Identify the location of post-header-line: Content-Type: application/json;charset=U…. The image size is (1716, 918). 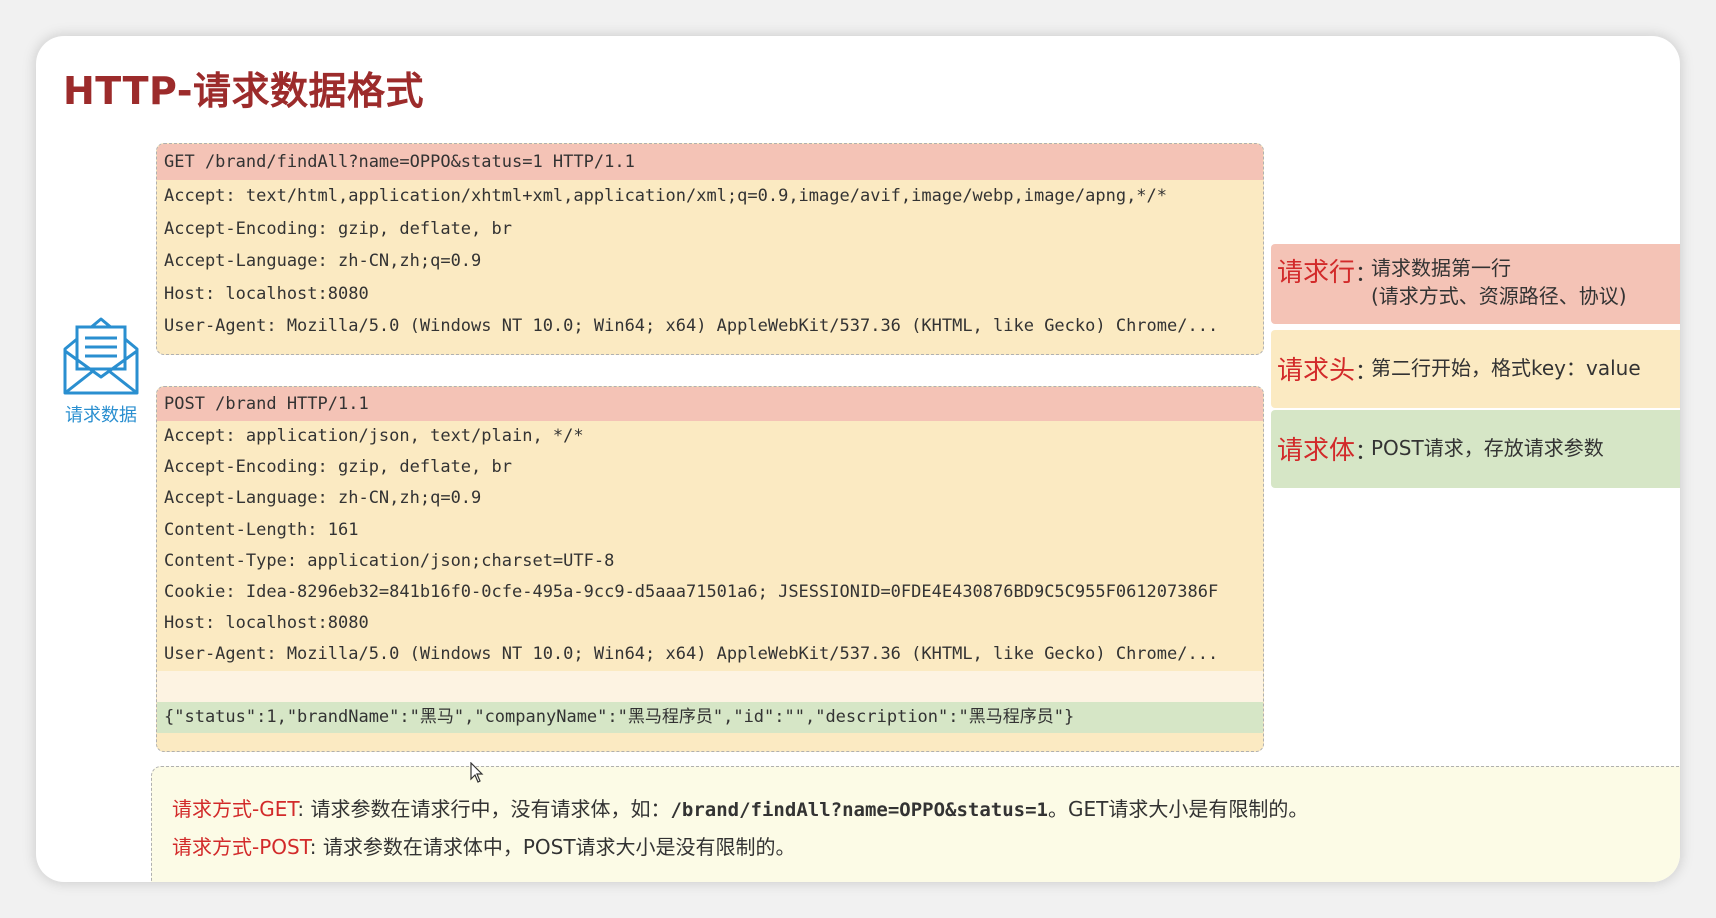
(389, 560).